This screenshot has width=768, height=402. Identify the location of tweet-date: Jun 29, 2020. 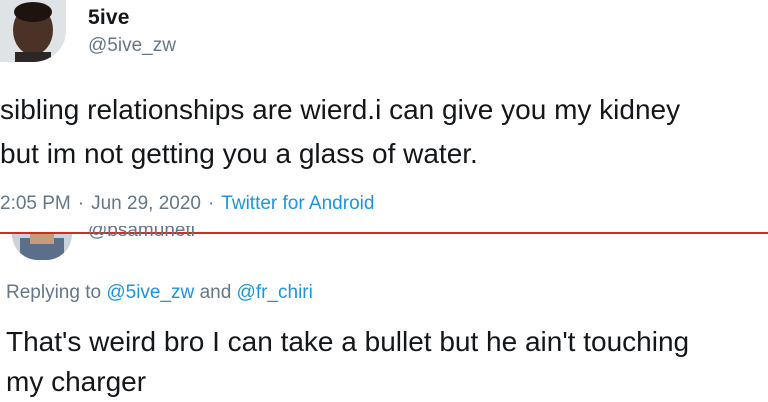
(146, 203).